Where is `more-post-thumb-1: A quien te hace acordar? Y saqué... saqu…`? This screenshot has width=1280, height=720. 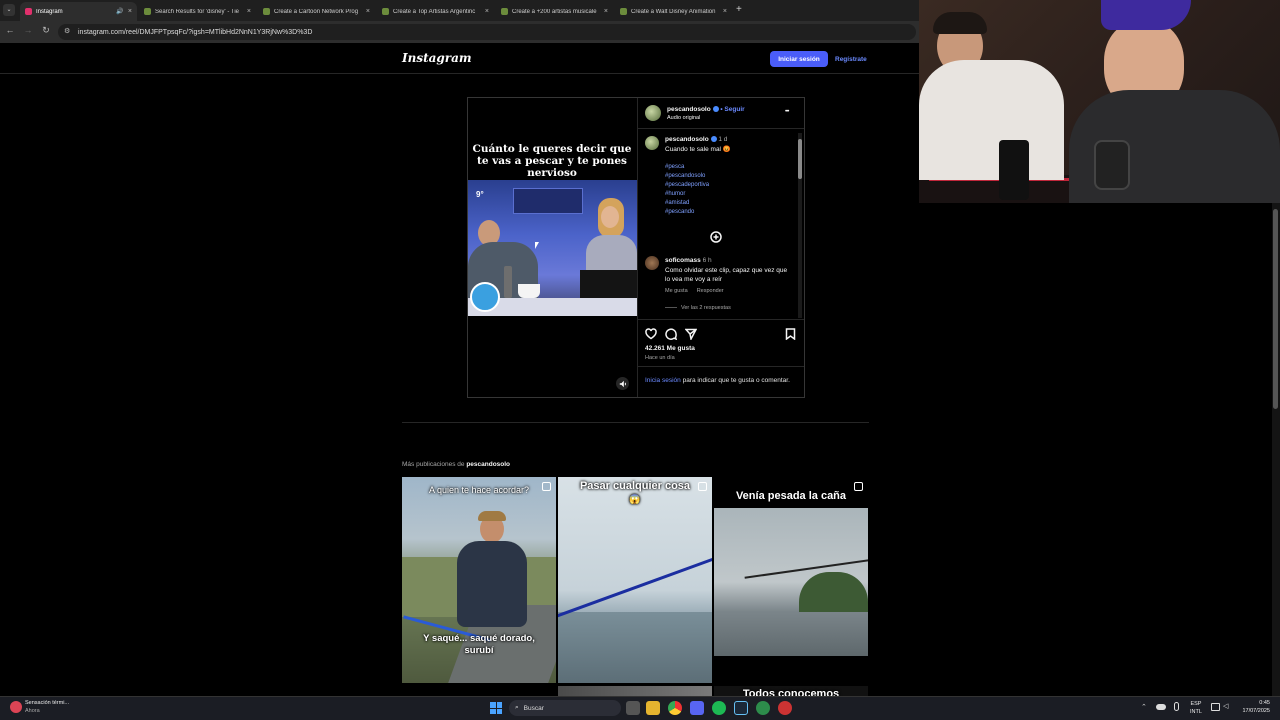
more-post-thumb-1: A quien te hace acordar? Y saqué... saqu… is located at coordinates (479, 580).